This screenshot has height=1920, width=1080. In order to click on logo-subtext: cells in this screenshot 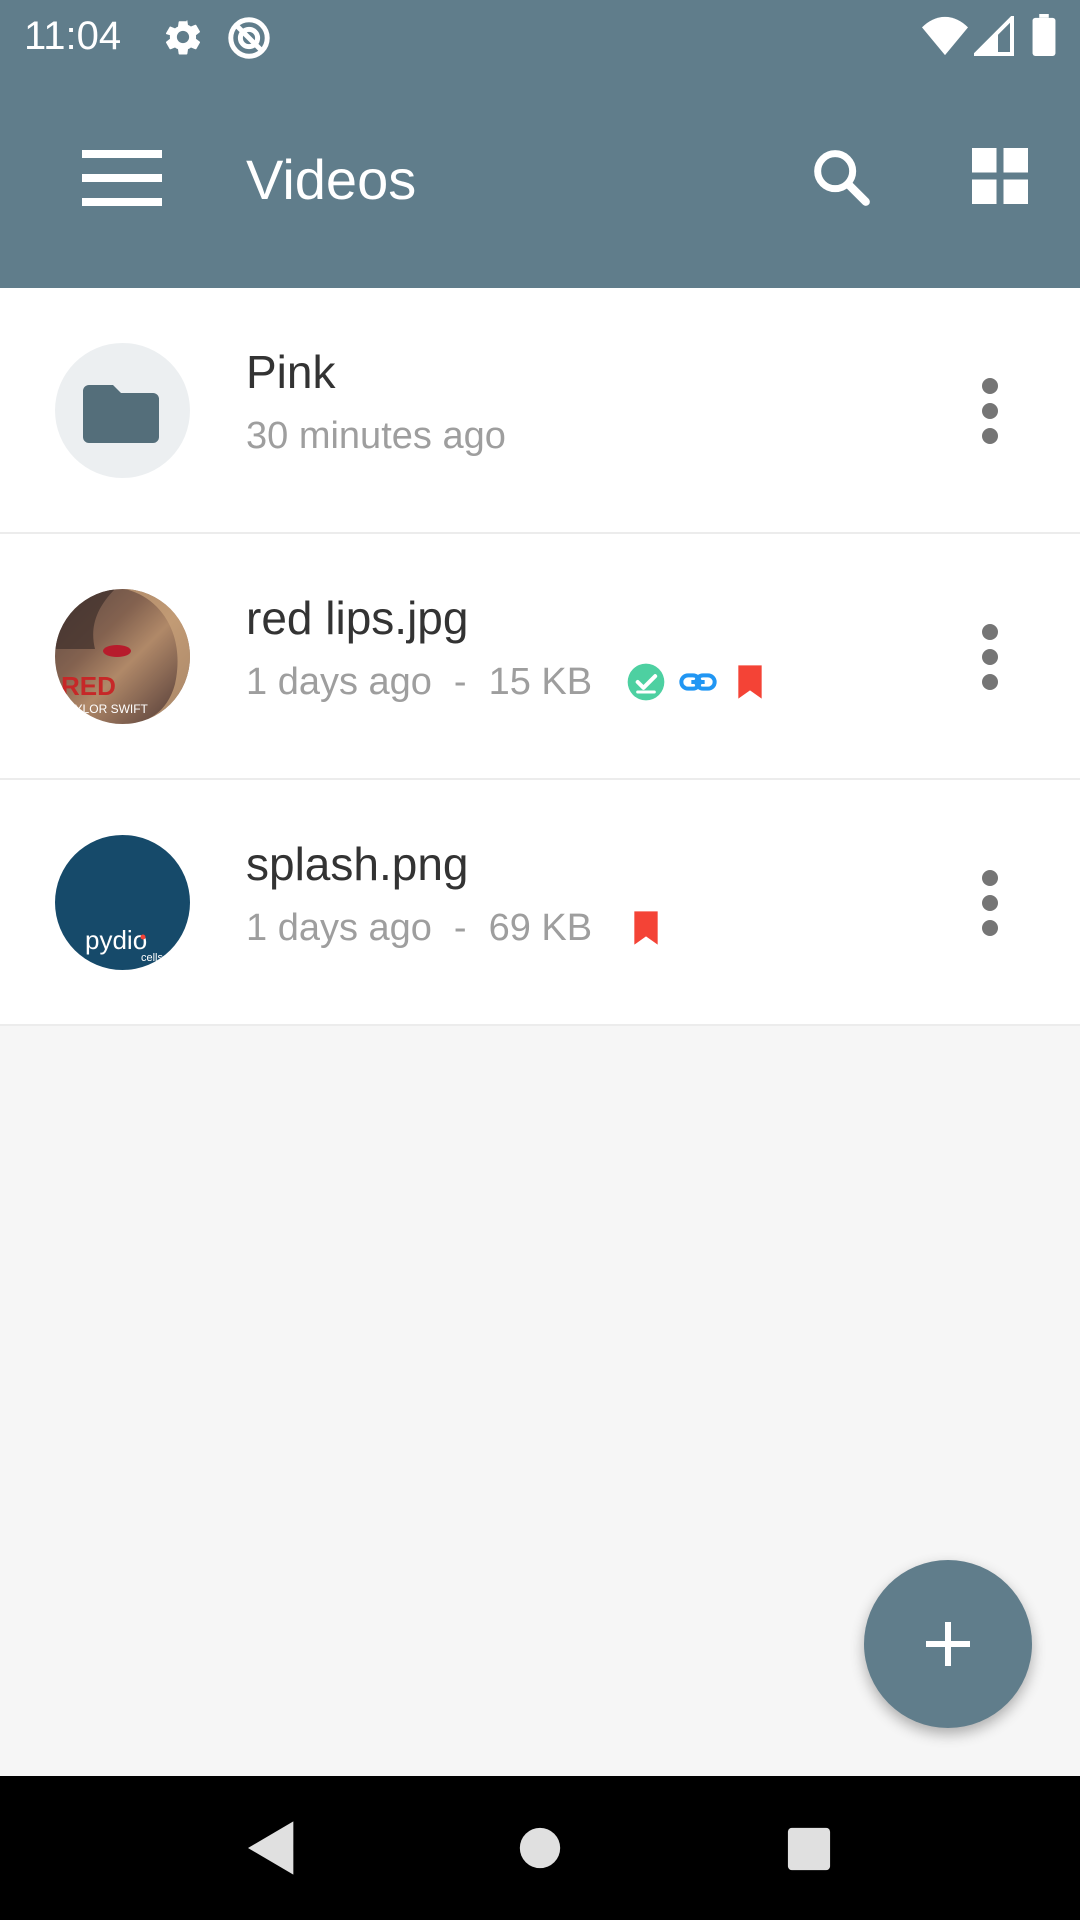, I will do `click(152, 958)`.